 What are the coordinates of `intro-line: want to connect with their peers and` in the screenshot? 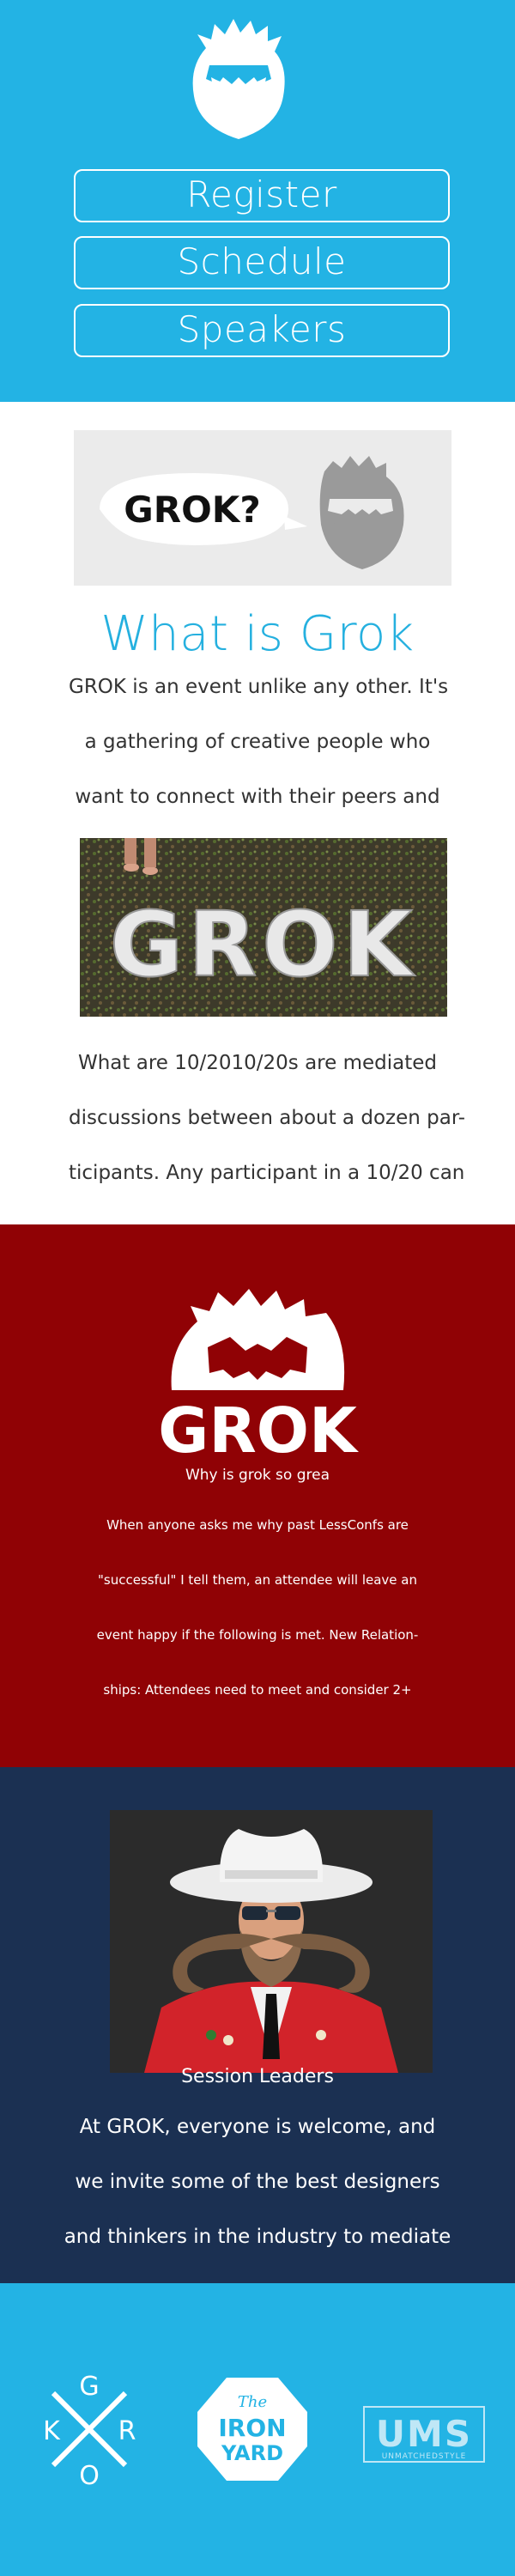 It's located at (257, 797).